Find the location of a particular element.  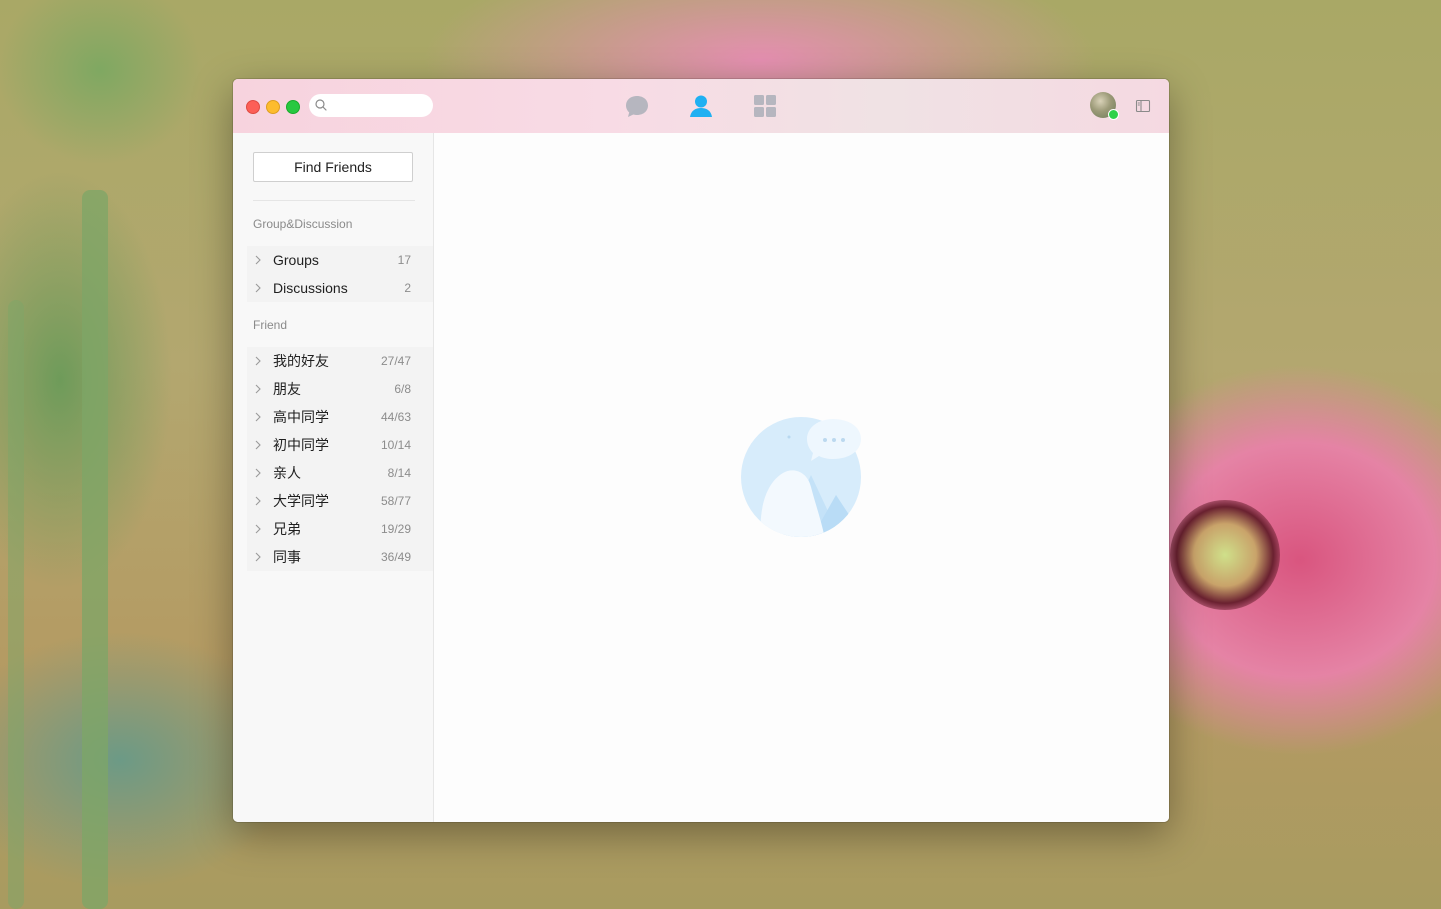

friend-section-label: Friend is located at coordinates (270, 325).